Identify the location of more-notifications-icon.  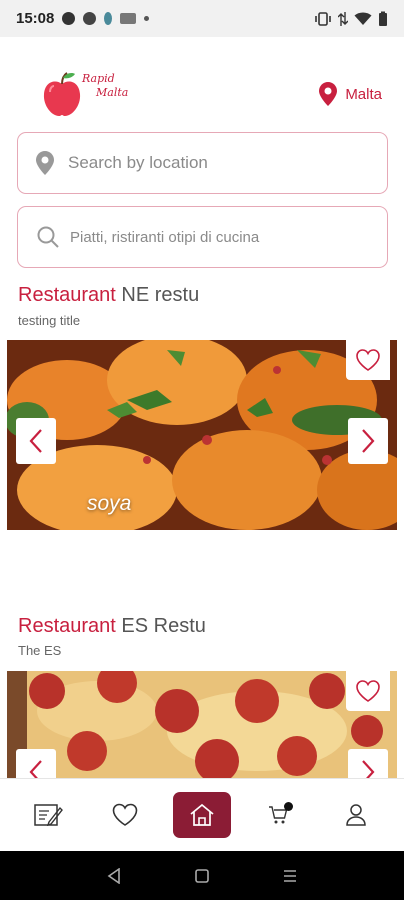
(147, 18).